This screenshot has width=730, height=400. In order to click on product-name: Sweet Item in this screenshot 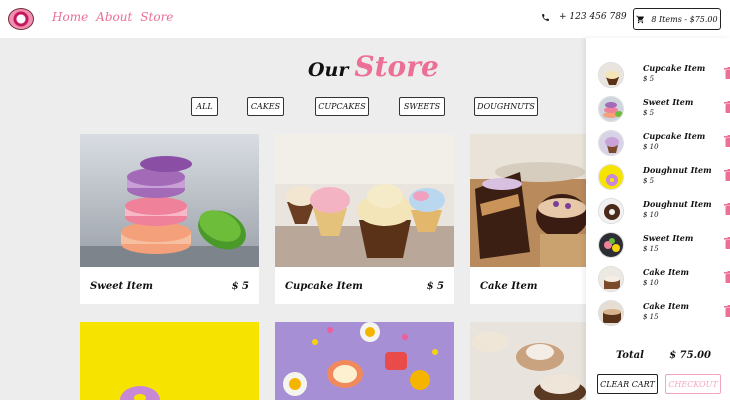, I will do `click(121, 286)`.